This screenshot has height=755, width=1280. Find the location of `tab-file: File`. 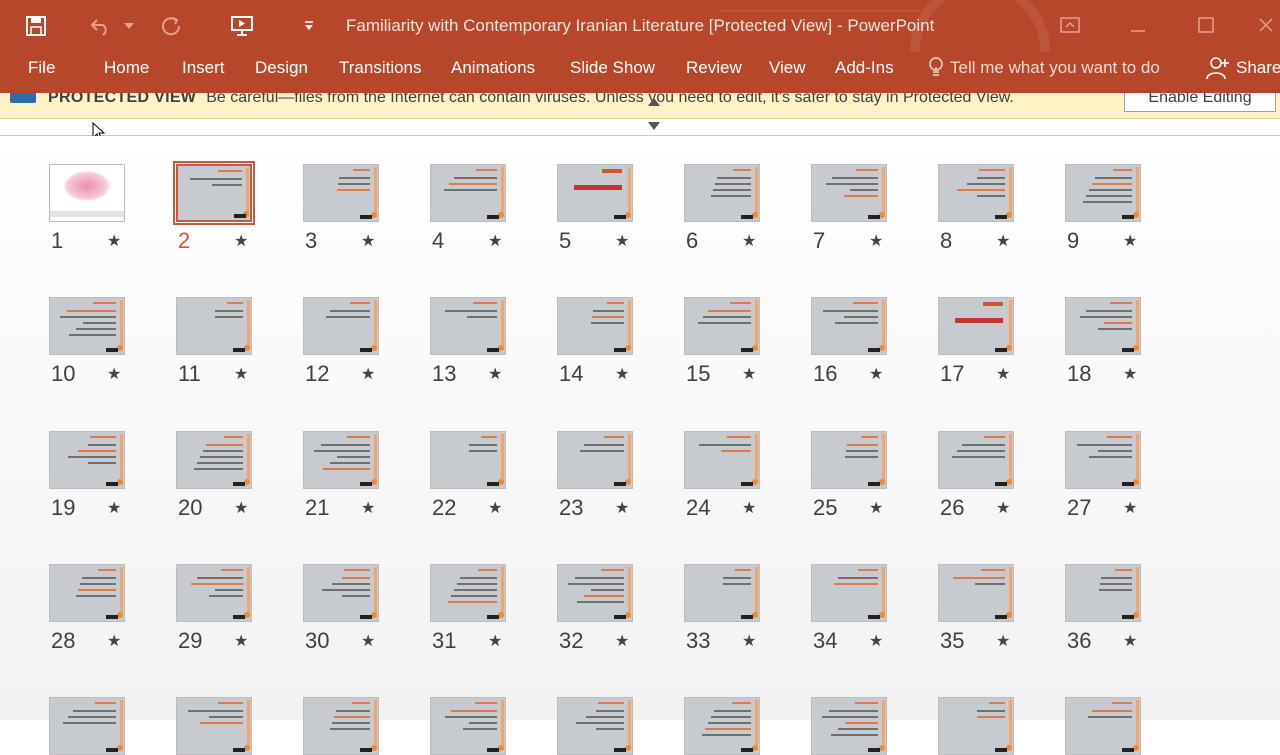

tab-file: File is located at coordinates (41, 72).